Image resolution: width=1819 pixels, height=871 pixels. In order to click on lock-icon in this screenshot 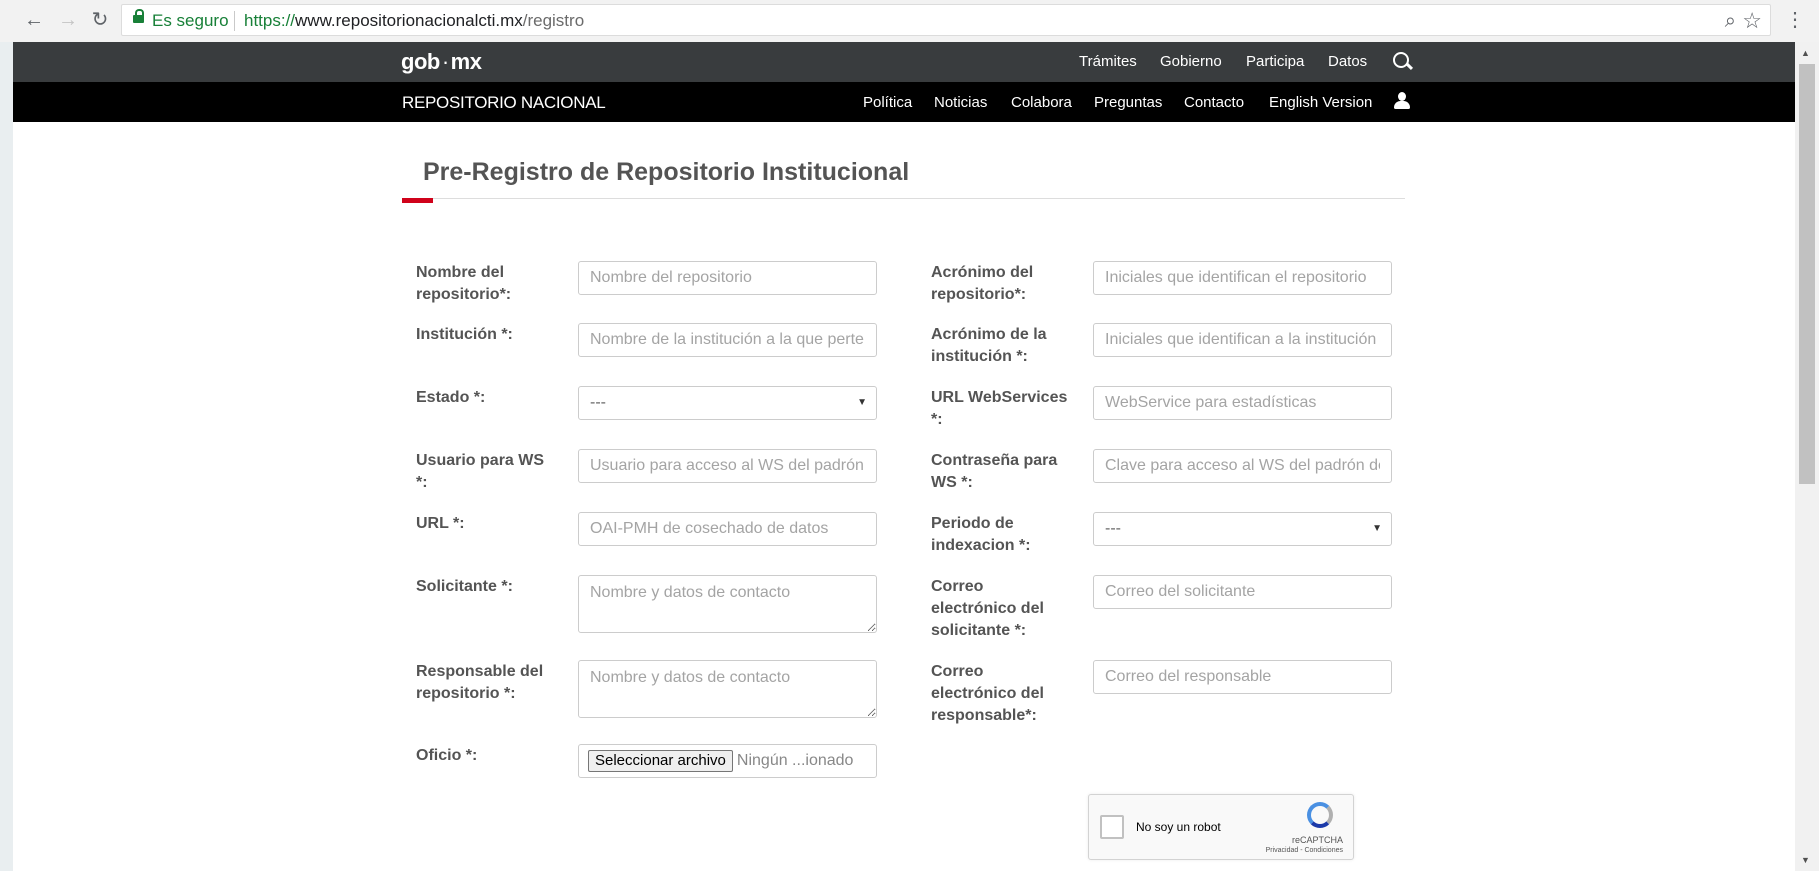, I will do `click(138, 16)`.